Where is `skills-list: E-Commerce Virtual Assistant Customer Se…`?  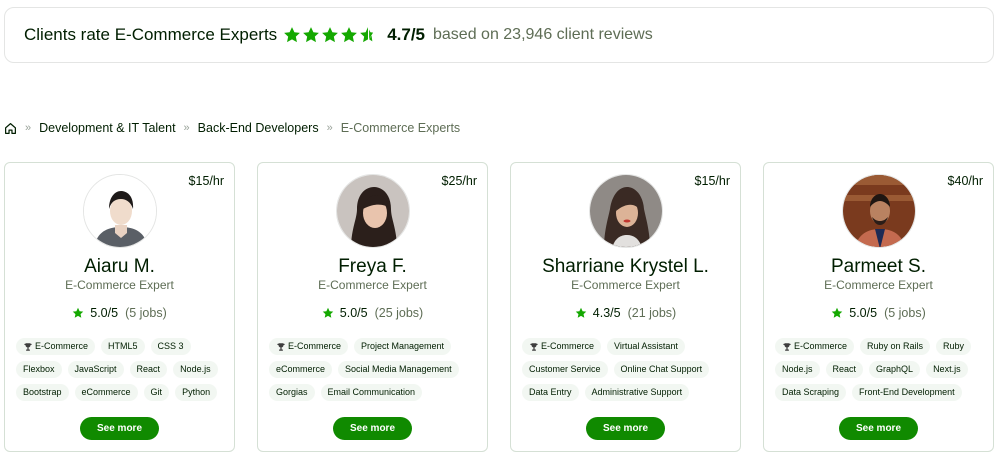 skills-list: E-Commerce Virtual Assistant Customer Se… is located at coordinates (627, 369).